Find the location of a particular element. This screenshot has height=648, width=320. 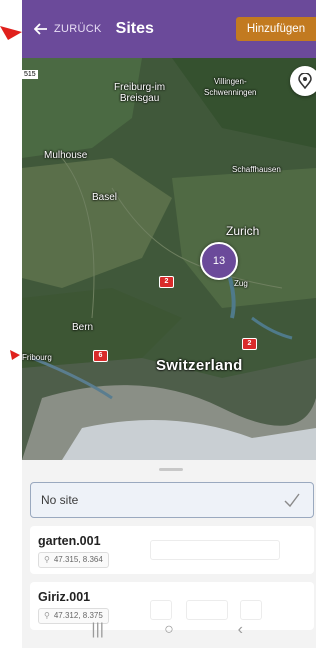

placeholder-box is located at coordinates (215, 550).